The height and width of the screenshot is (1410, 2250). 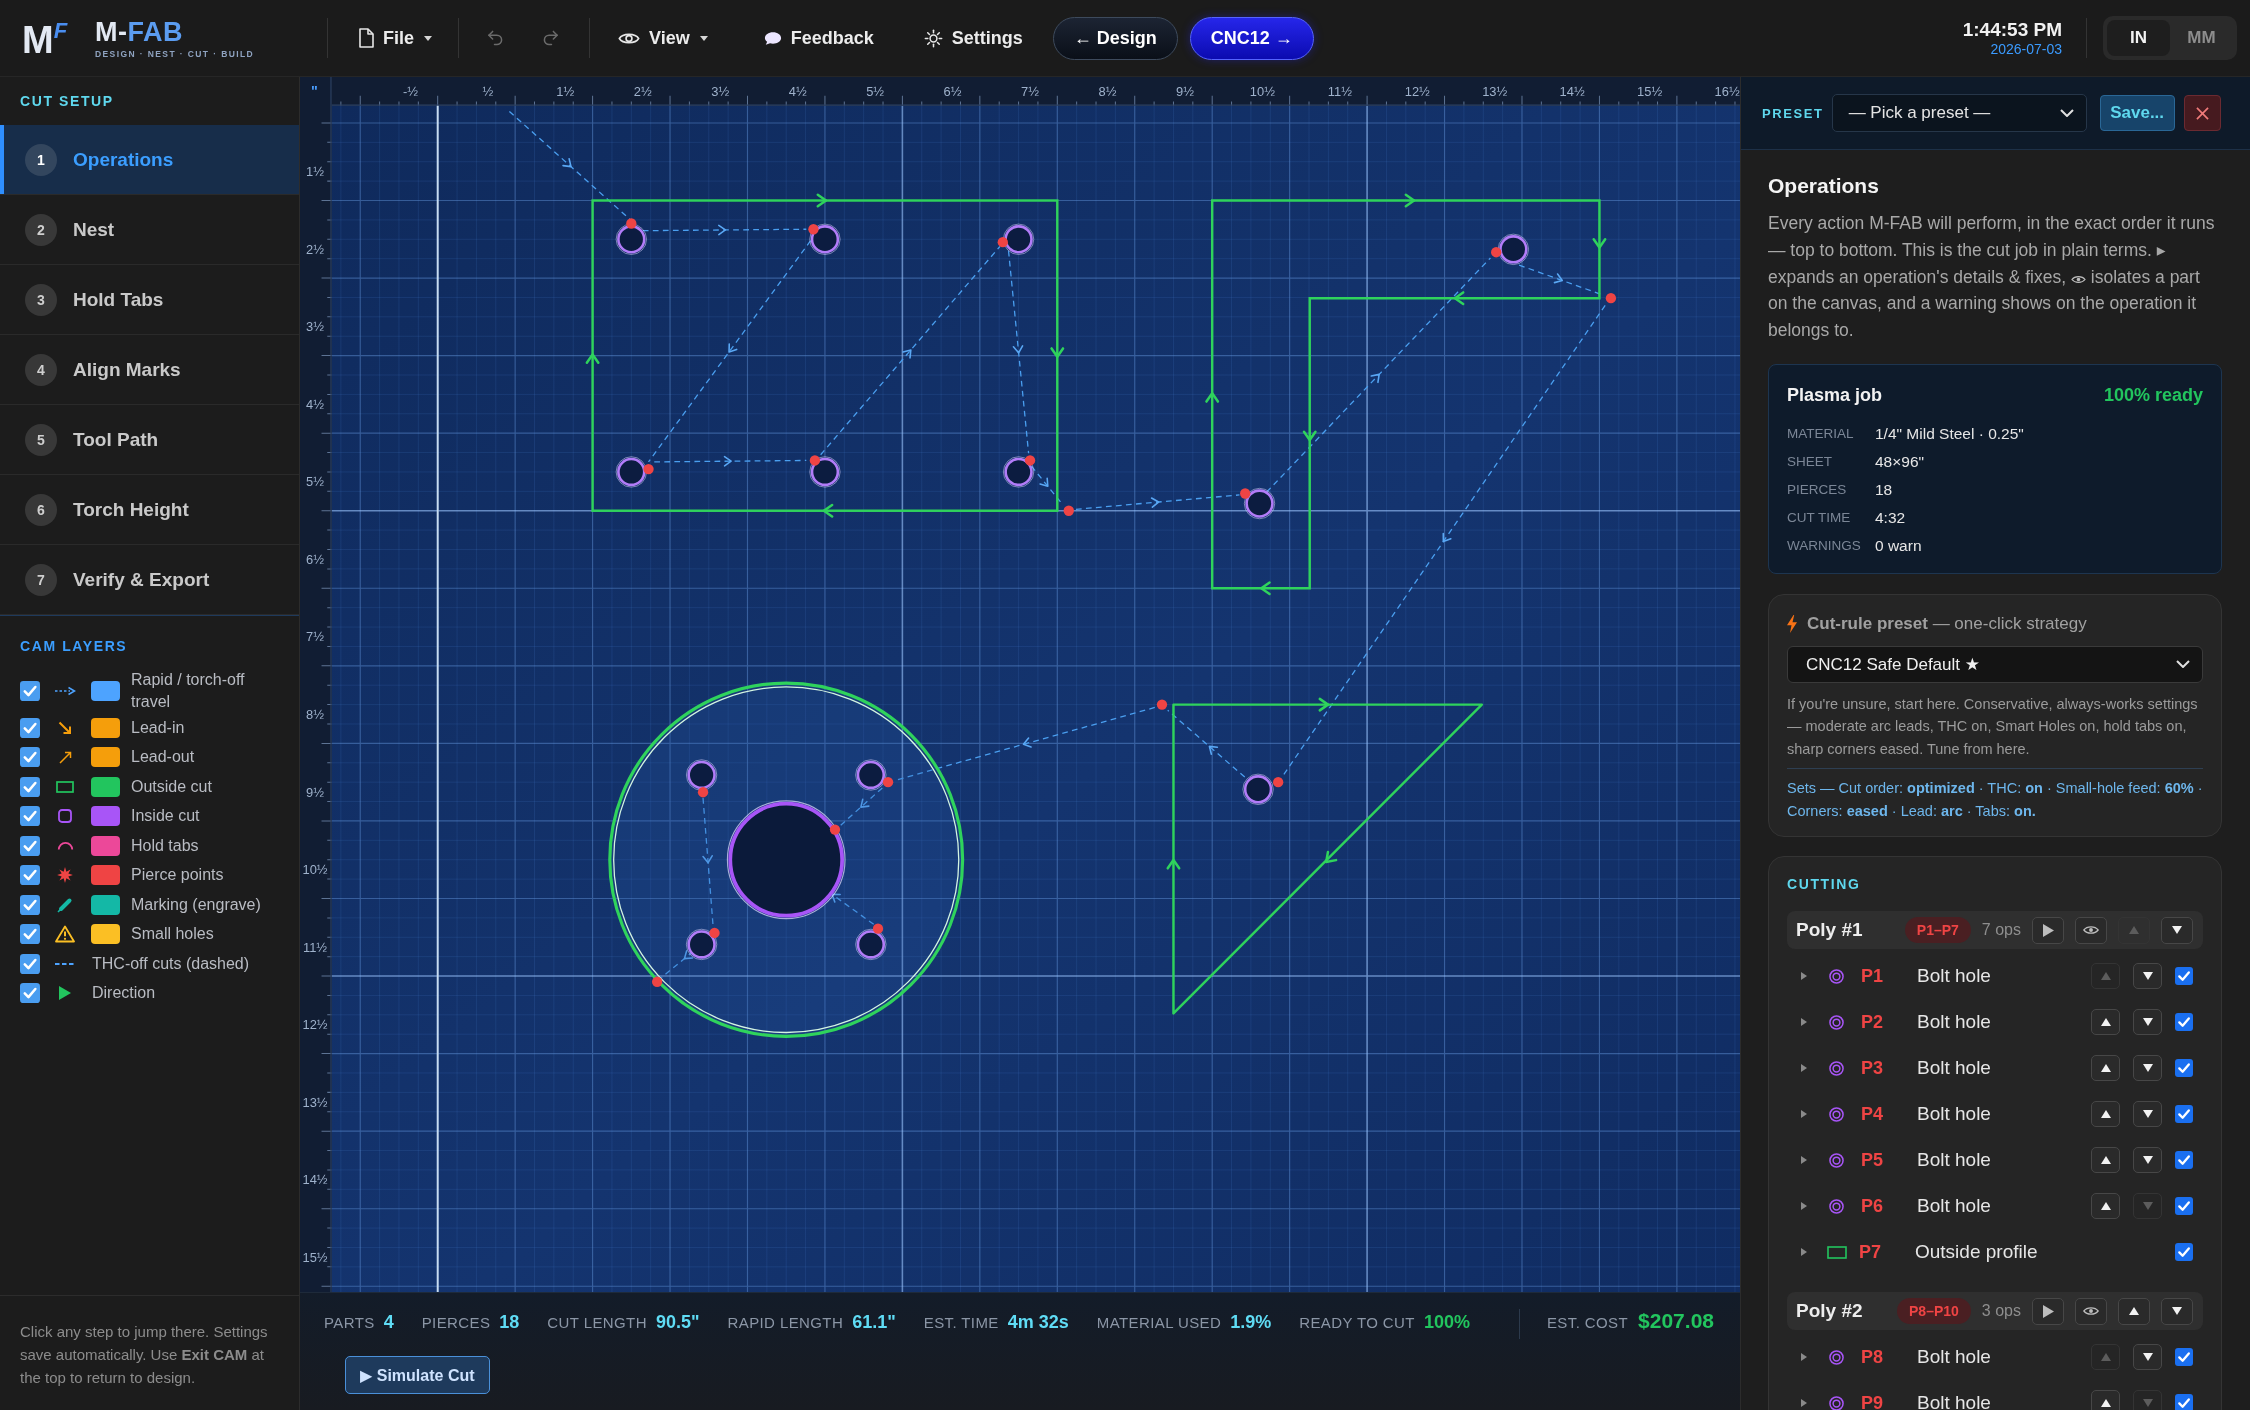 What do you see at coordinates (1995, 664) in the screenshot?
I see `rule-preset-select: CNC12 Safe Default ★` at bounding box center [1995, 664].